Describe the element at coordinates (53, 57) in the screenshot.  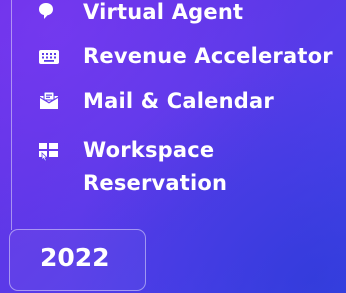
I see `keyboard-icon` at that location.